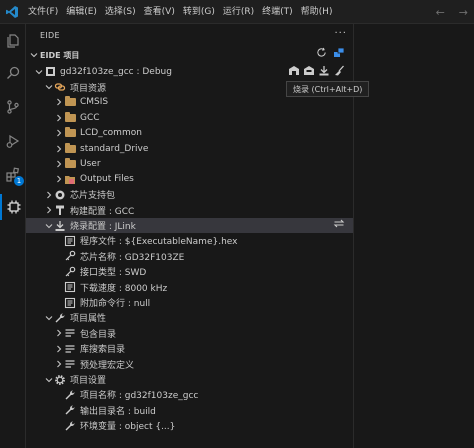 This screenshot has width=474, height=448. What do you see at coordinates (13, 41) in the screenshot?
I see `explorer-icon` at bounding box center [13, 41].